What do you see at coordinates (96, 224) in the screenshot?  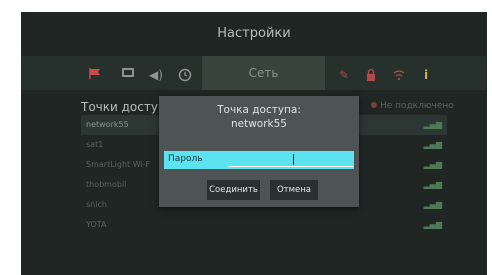 I see `access-point-name: YOTA` at bounding box center [96, 224].